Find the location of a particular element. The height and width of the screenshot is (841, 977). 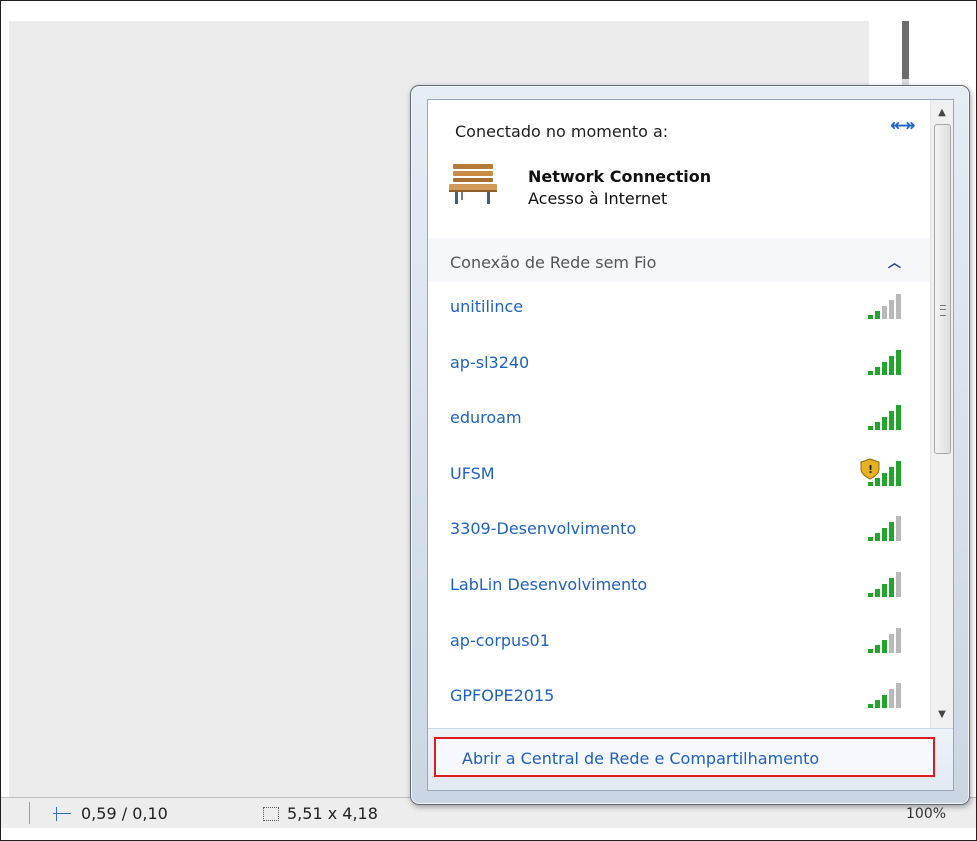

wireless-section-title: Conexão de Rede sem Fio is located at coordinates (553, 262).